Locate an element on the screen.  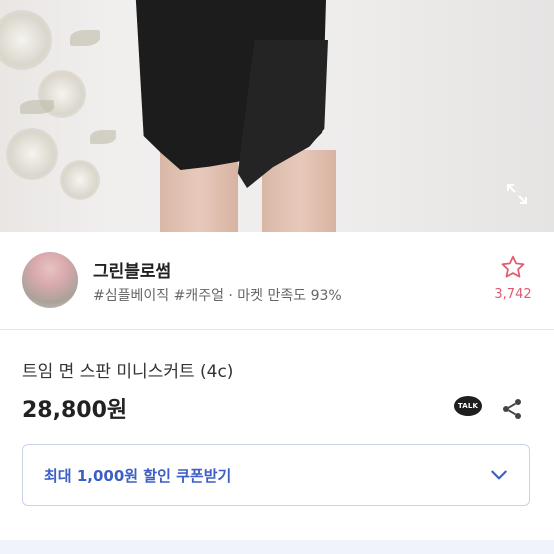
product-price: 28,800원 is located at coordinates (75, 410).